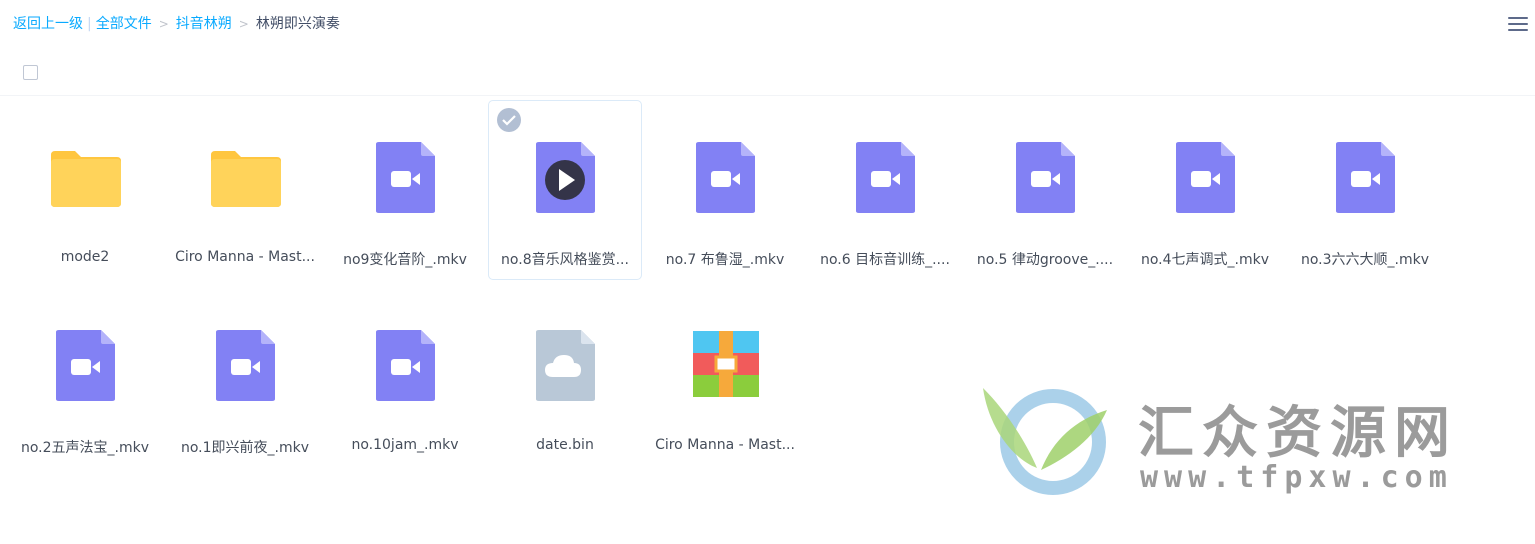 The image size is (1535, 544). Describe the element at coordinates (48, 24) in the screenshot. I see `back-link: 返回上一级` at that location.